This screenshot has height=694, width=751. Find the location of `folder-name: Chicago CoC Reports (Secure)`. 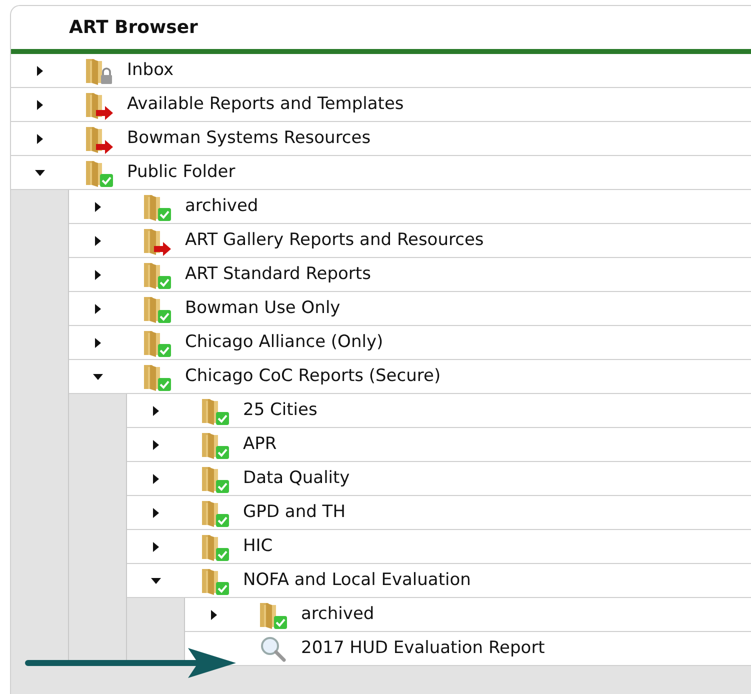

folder-name: Chicago CoC Reports (Secure) is located at coordinates (313, 376).